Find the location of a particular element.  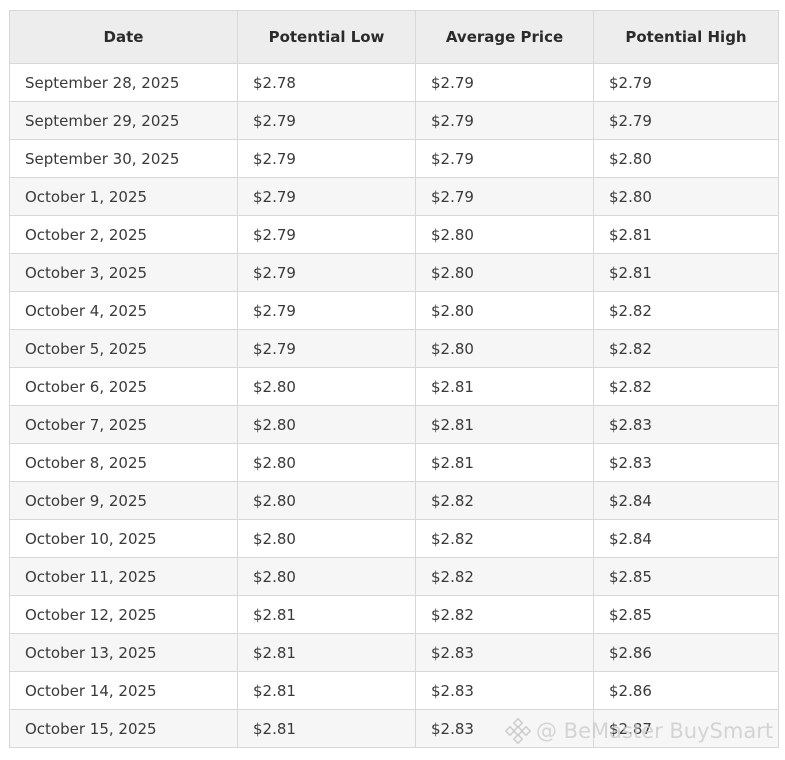

cell-date: October 5, 2025 is located at coordinates (123, 348).